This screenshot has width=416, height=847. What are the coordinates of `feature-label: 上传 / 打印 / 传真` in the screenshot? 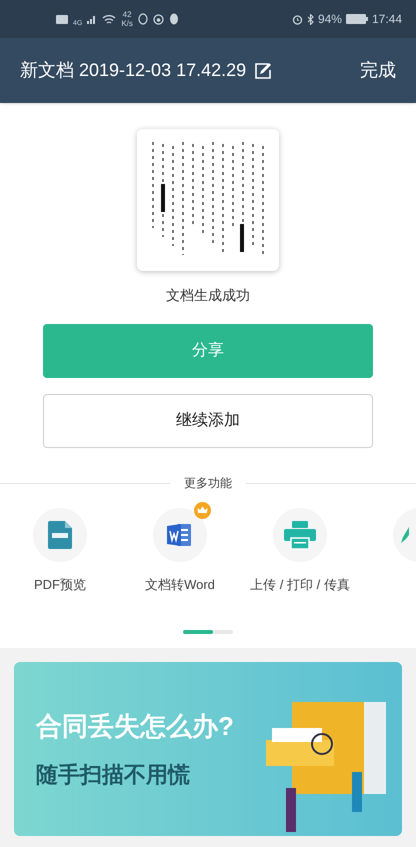 It's located at (300, 585).